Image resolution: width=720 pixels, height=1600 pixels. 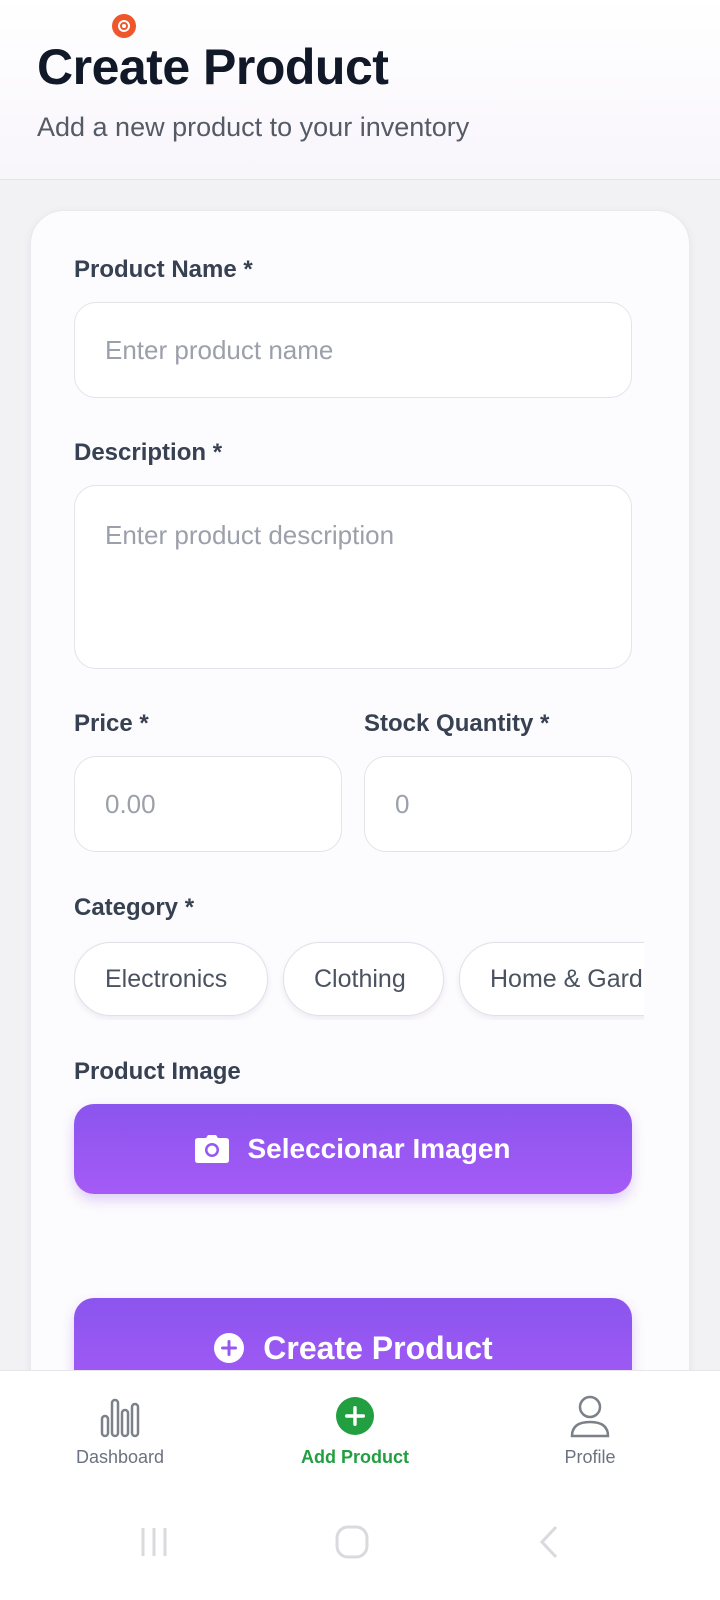 What do you see at coordinates (111, 723) in the screenshot?
I see `price-label: Price *` at bounding box center [111, 723].